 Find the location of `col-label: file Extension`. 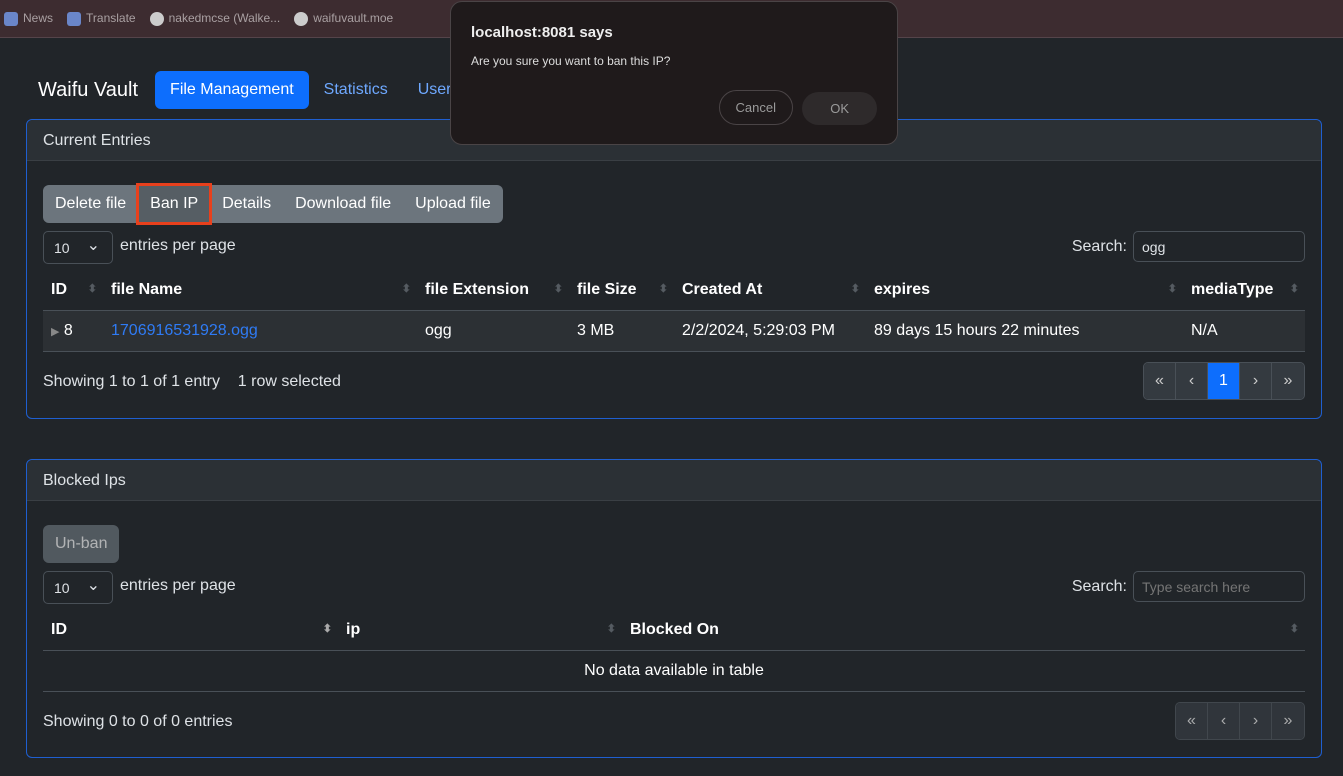

col-label: file Extension is located at coordinates (477, 289).